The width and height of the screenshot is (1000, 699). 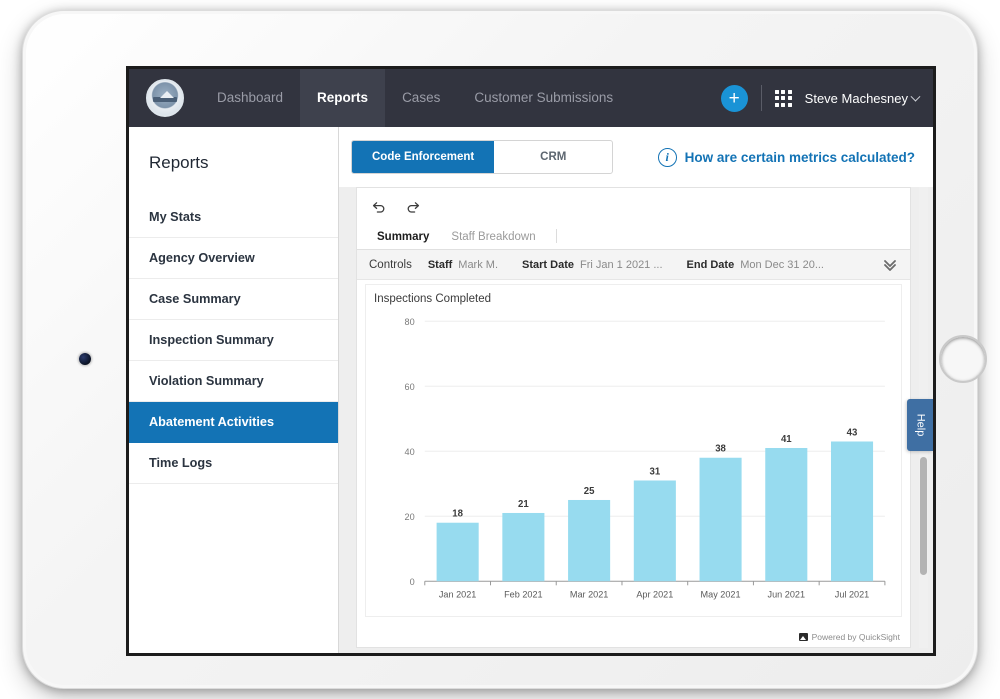 What do you see at coordinates (390, 264) in the screenshot?
I see `controls-label: Controls` at bounding box center [390, 264].